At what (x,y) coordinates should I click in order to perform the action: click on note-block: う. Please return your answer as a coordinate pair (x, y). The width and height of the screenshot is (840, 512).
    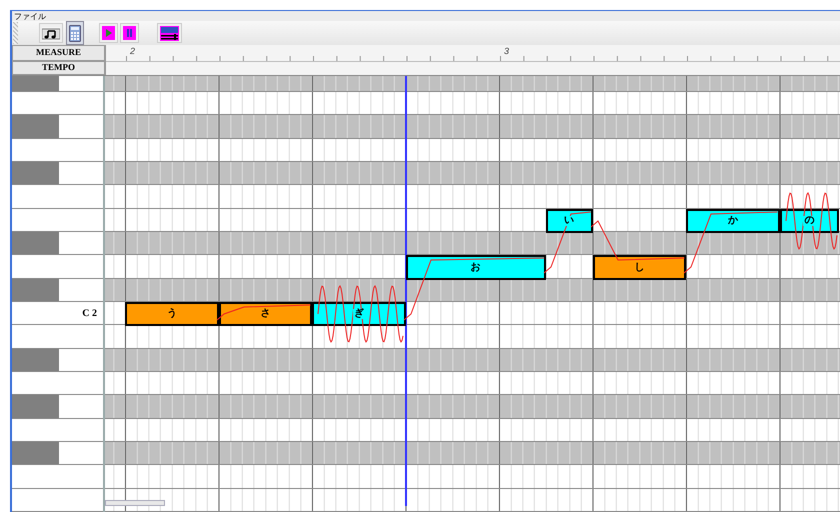
    Looking at the image, I should click on (171, 314).